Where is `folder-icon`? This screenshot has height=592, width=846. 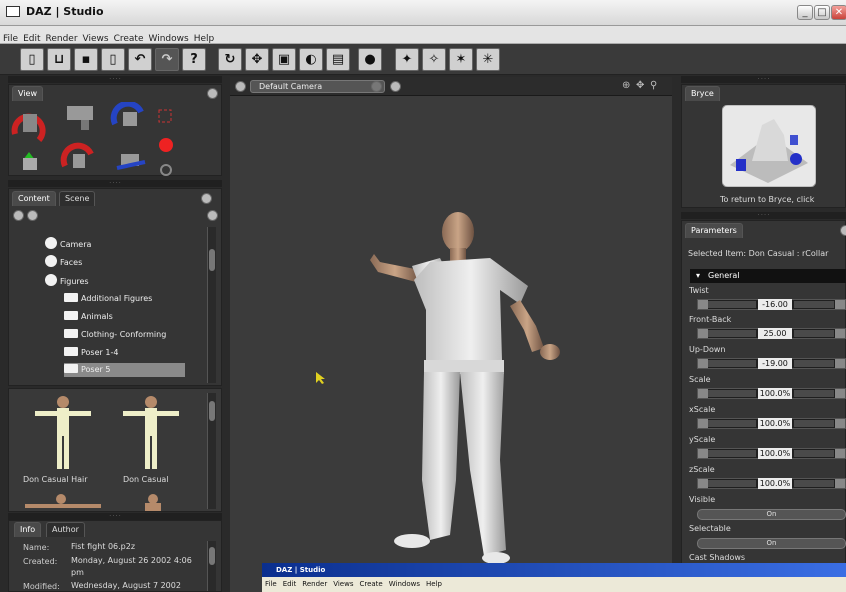
folder-icon is located at coordinates (71, 315).